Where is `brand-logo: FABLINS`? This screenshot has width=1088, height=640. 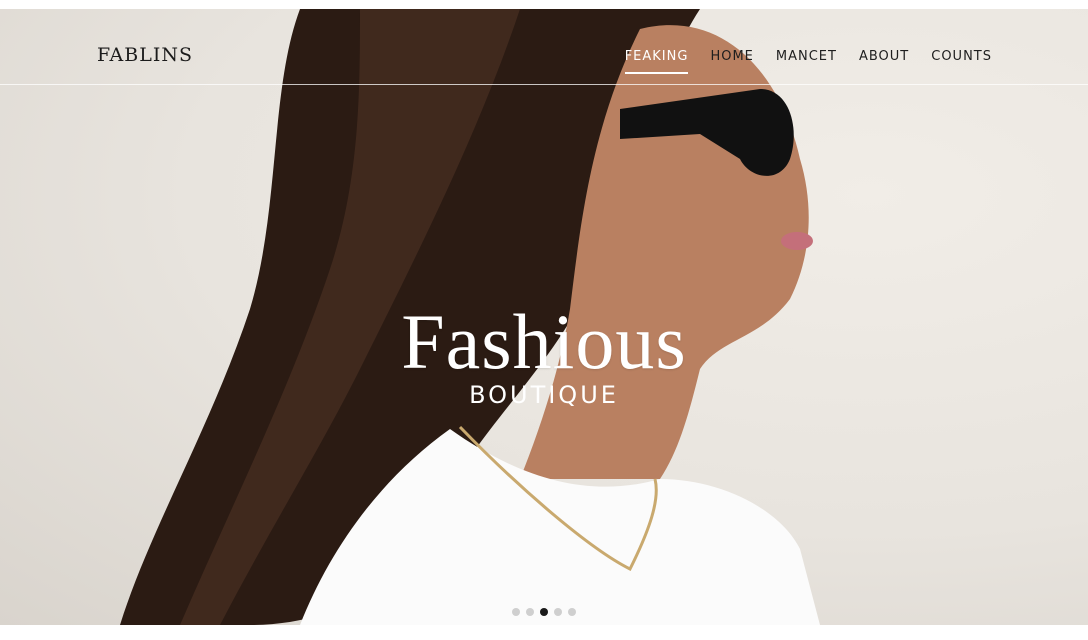 brand-logo: FABLINS is located at coordinates (145, 55).